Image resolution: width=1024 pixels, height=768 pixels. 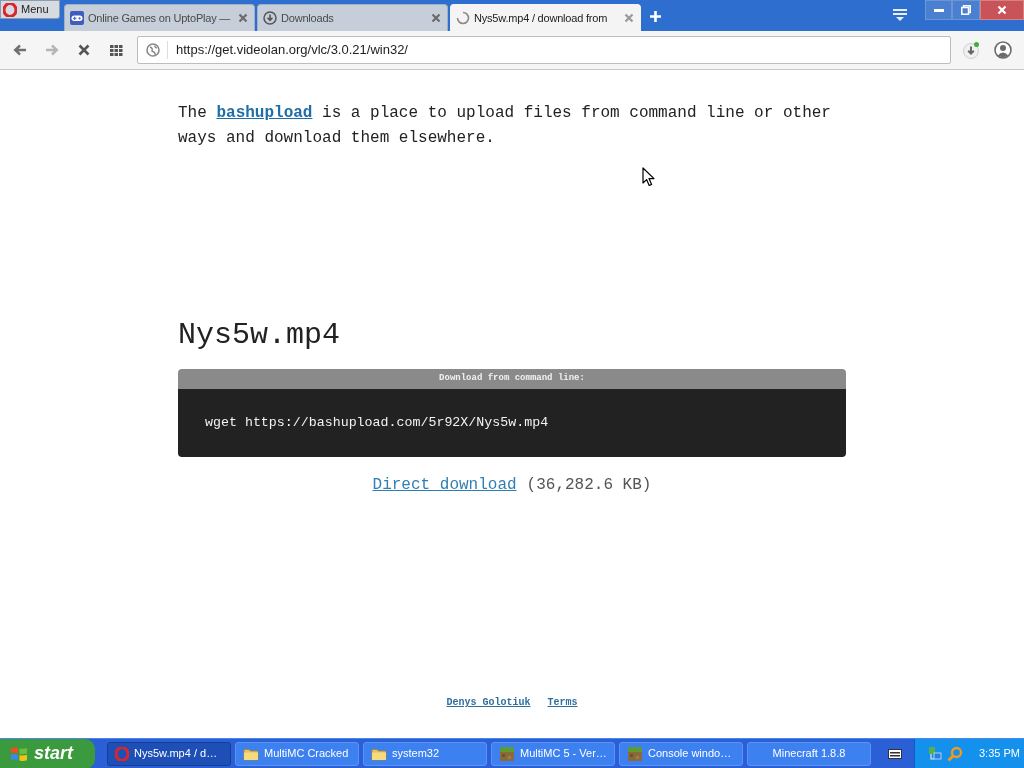 What do you see at coordinates (425, 753) in the screenshot?
I see `taskbar-button: system32` at bounding box center [425, 753].